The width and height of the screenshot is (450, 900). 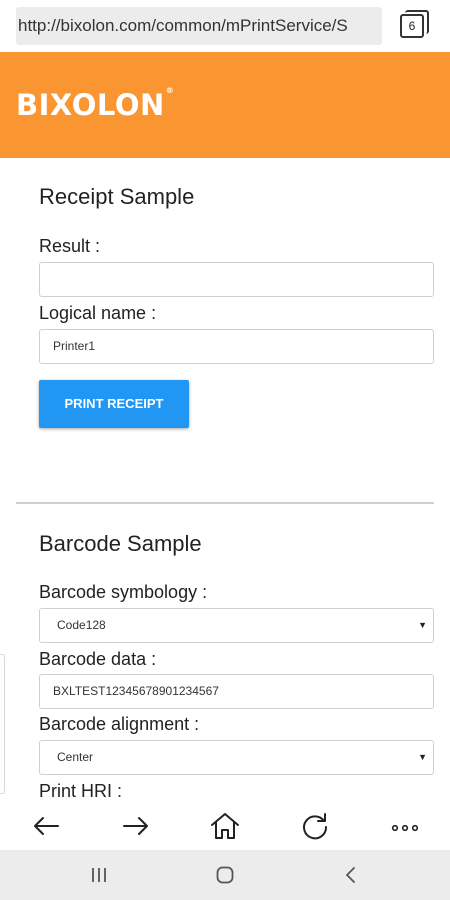 I want to click on logical-name-label: Logical name :, so click(x=98, y=313).